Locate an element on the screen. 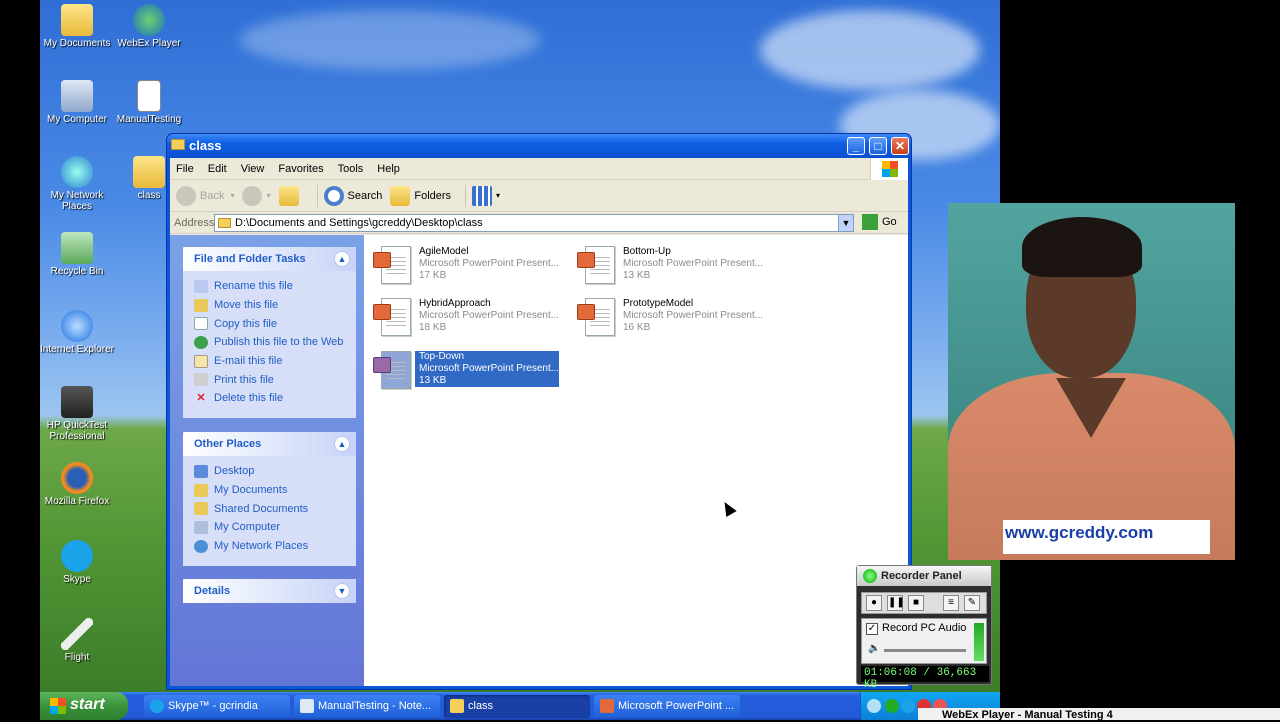 The height and width of the screenshot is (722, 1280). back-button: Back ▾ is located at coordinates (205, 195).